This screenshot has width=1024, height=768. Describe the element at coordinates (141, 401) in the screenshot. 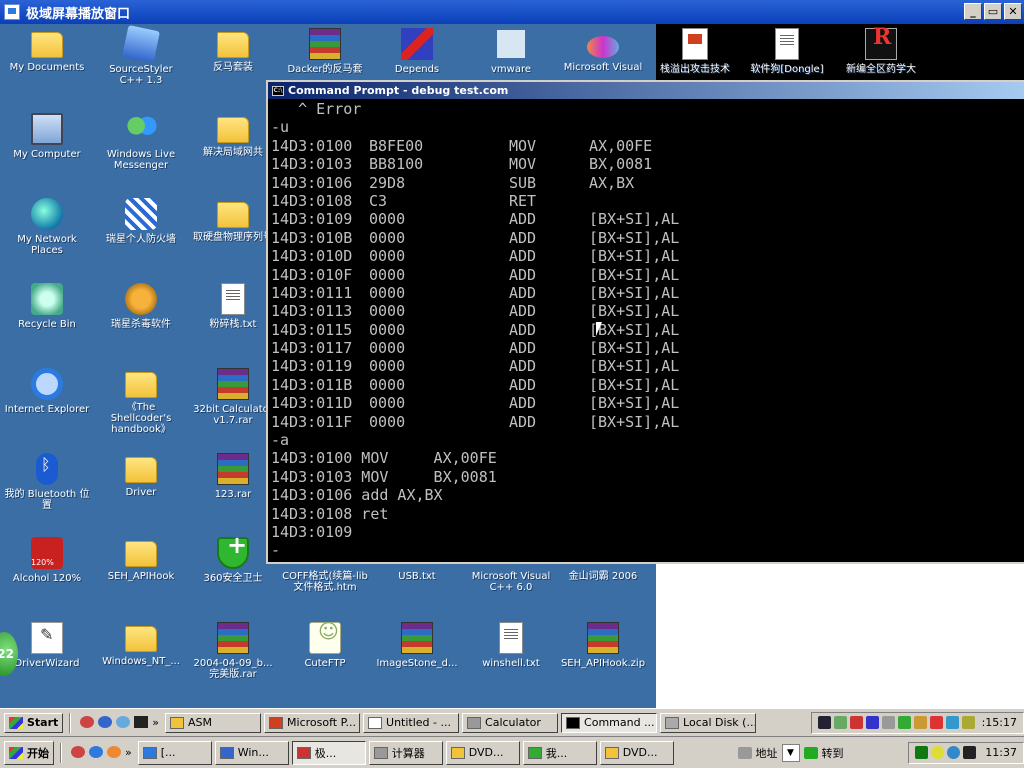

I see `desktop-icon-shellcoder: 《The Shellcoder's handbook》` at that location.